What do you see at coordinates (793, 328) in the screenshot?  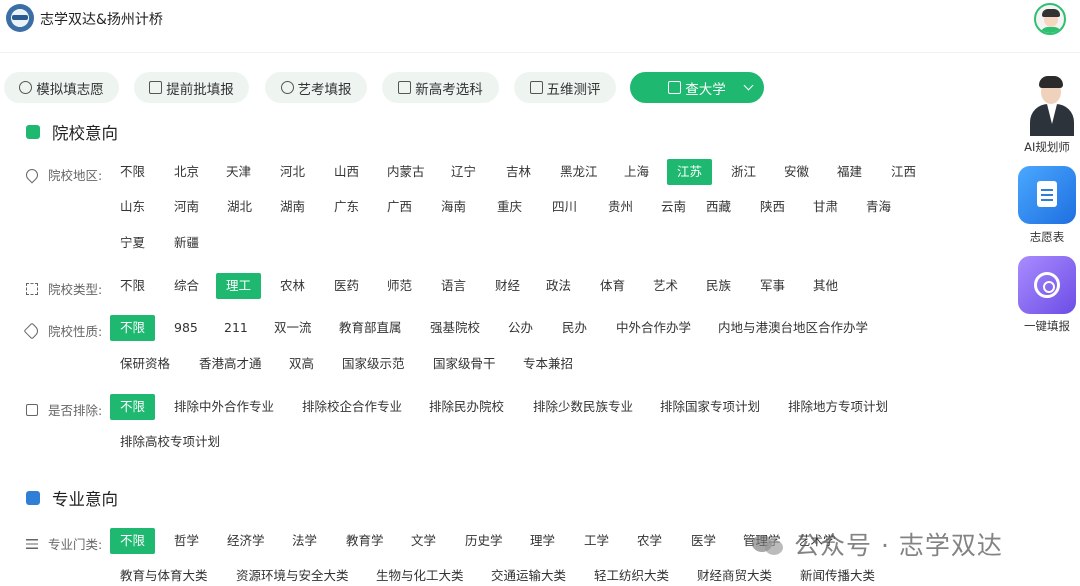 I see `nature-option: 内地与港澳台地区合作办学` at bounding box center [793, 328].